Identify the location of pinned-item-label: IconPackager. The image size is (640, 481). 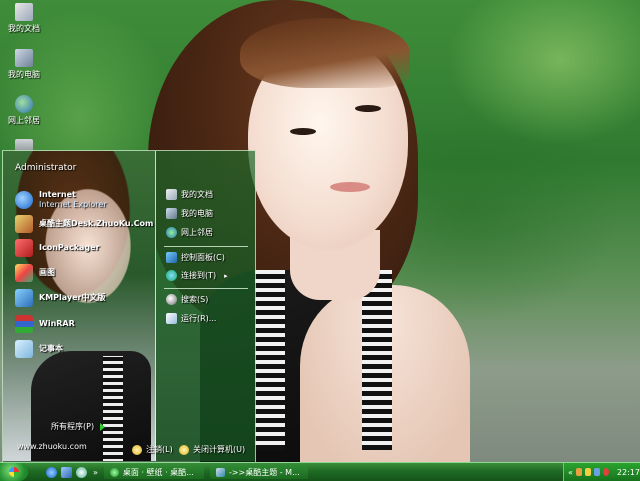
(69, 247).